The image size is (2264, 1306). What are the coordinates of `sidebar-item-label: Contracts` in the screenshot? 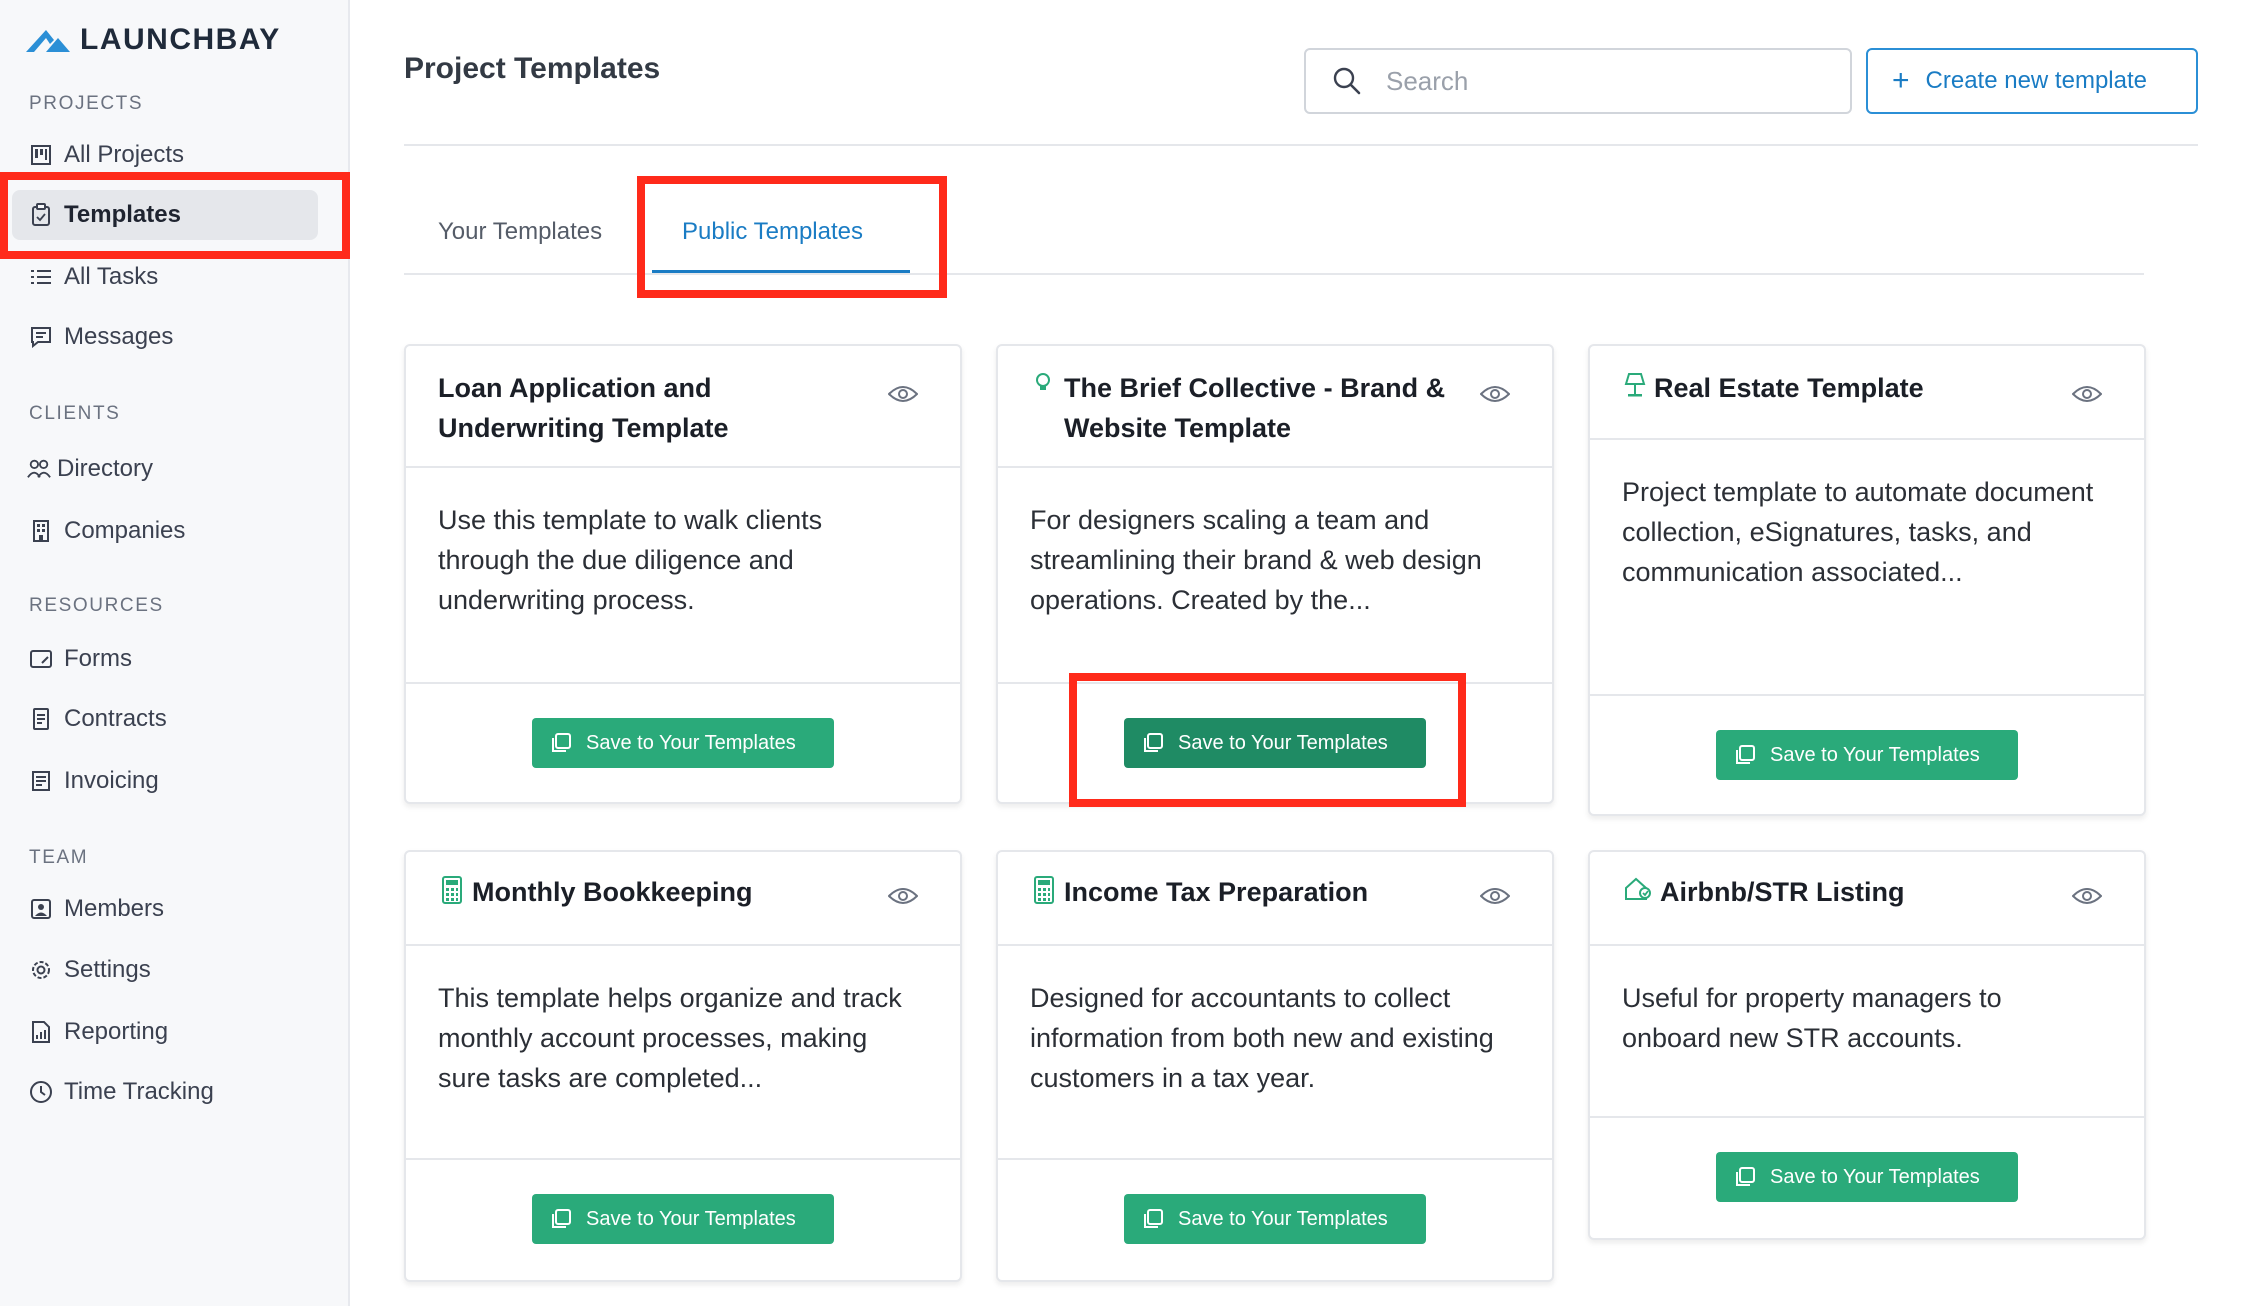 It's located at (115, 718).